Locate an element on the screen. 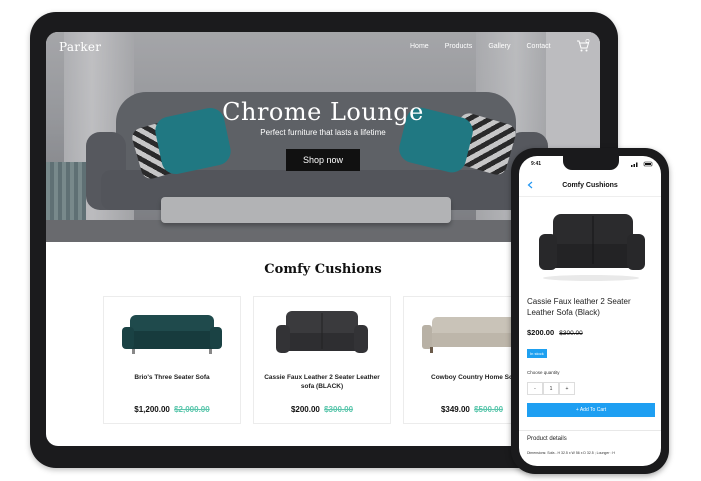 The height and width of the screenshot is (481, 701). phone-header: Comfy Cushions is located at coordinates (590, 185).